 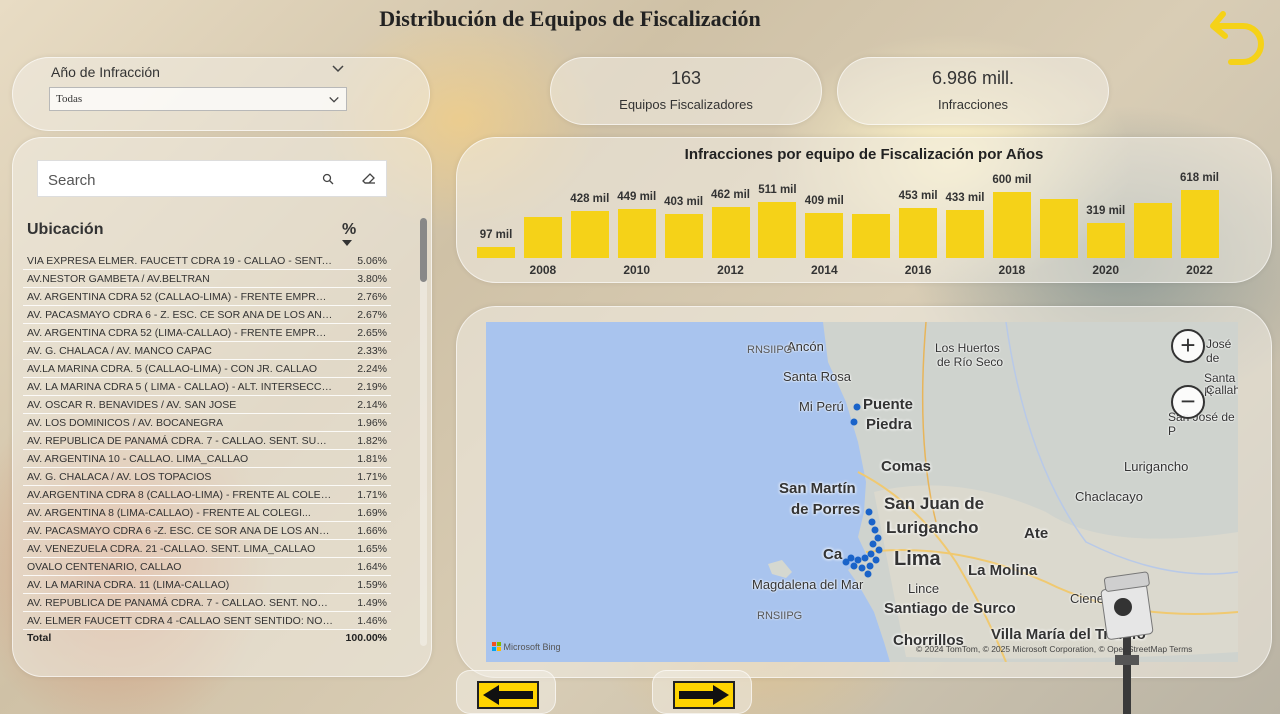 I want to click on row-ubicacion: AV. LOS DOMINICOS / AV. BOCANEGRA, so click(x=125, y=423).